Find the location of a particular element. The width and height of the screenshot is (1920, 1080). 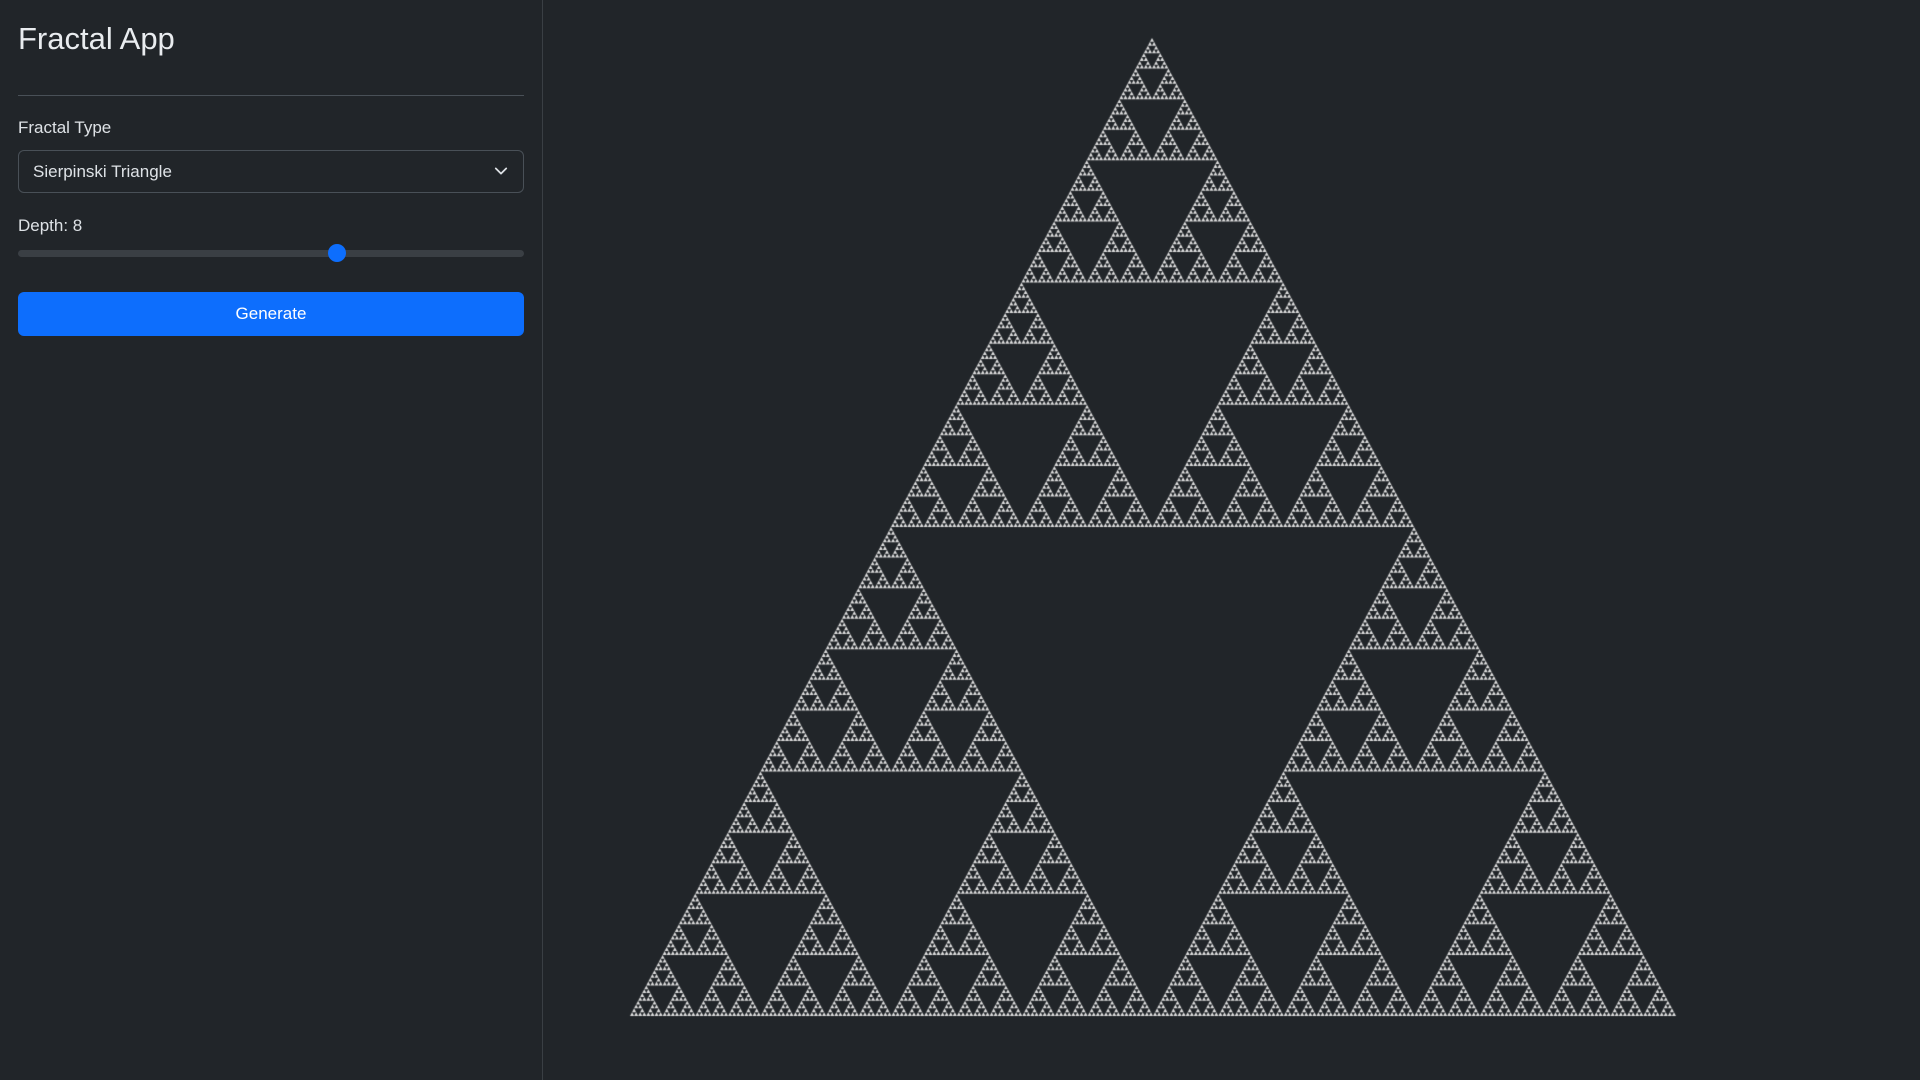

fractal-type-select-wrapper: Sierpinski Triangle is located at coordinates (271, 171).